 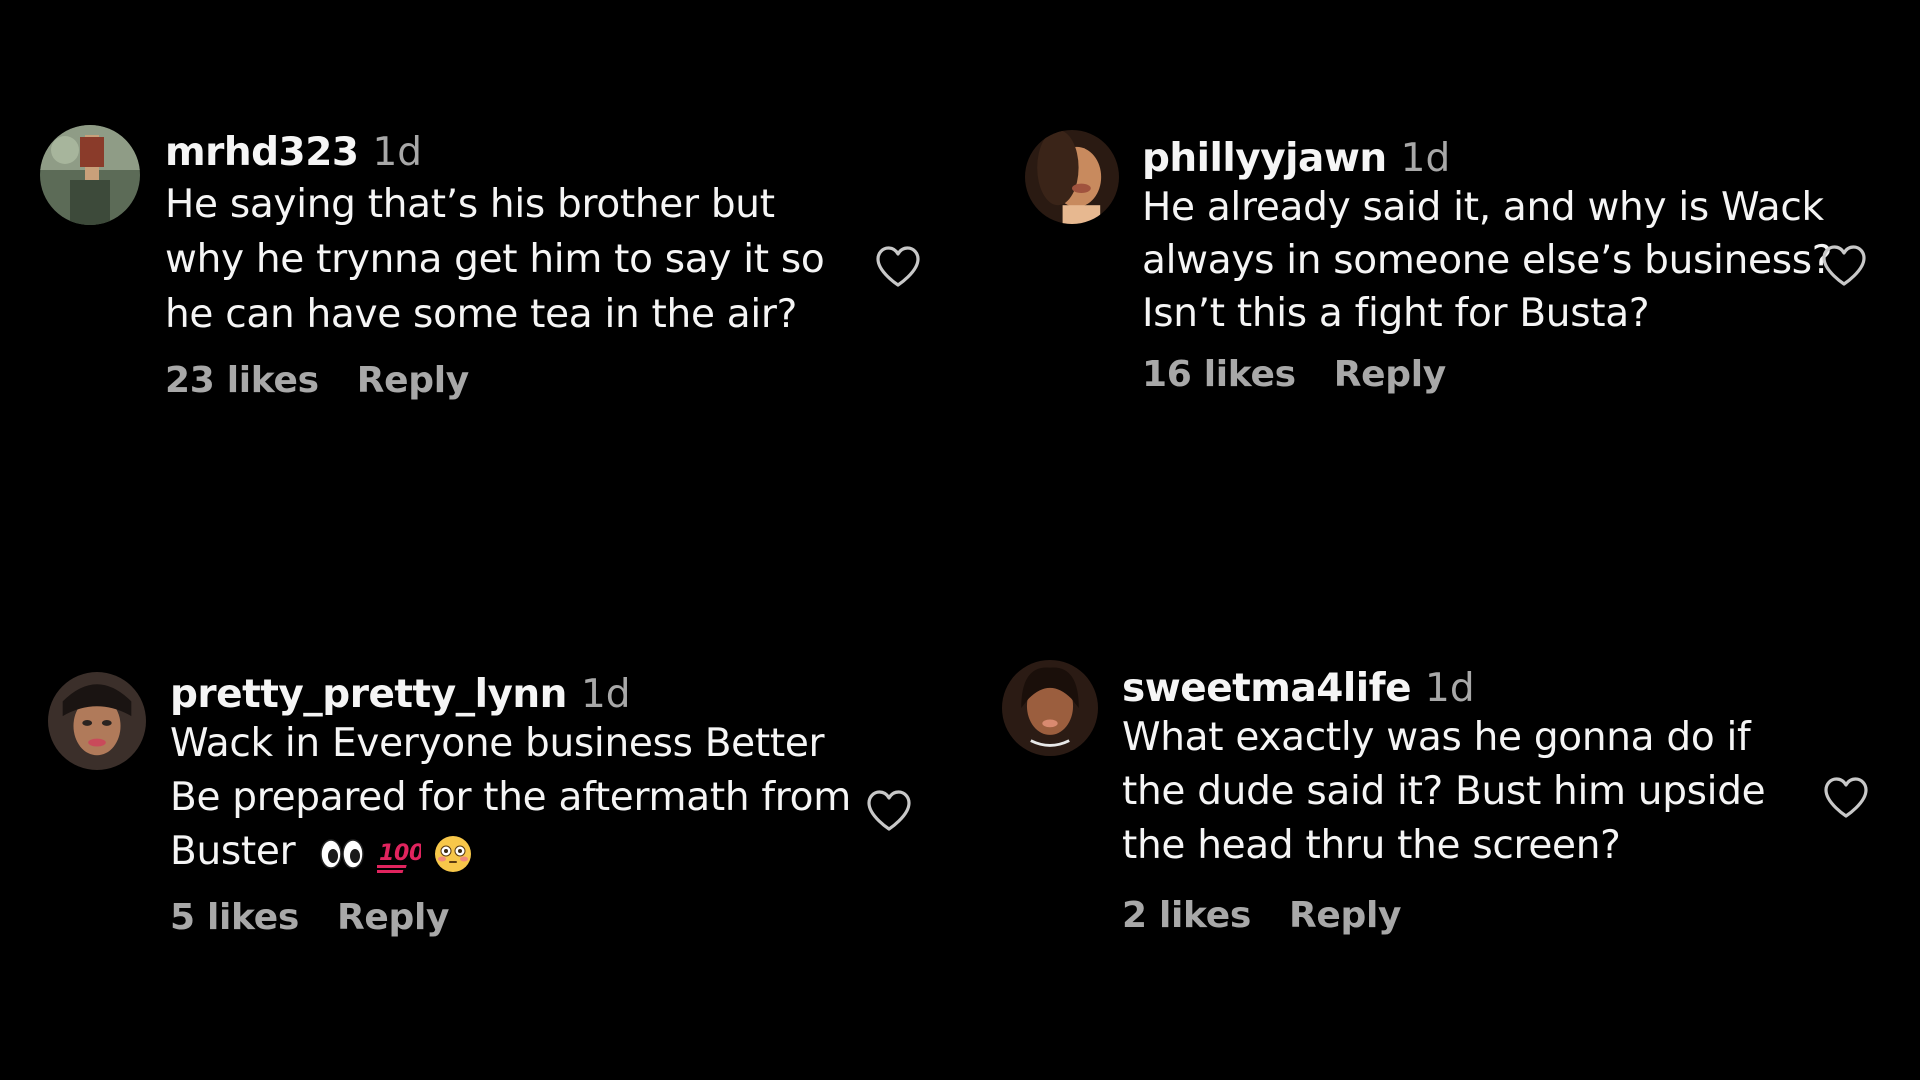 I want to click on likes-count: 23 likes, so click(x=242, y=380).